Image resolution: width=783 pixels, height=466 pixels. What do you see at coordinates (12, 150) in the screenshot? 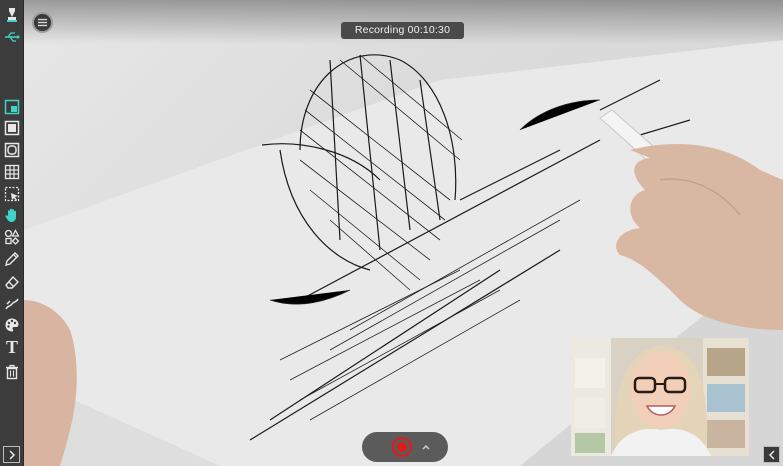
I see `rounded-frame-icon` at bounding box center [12, 150].